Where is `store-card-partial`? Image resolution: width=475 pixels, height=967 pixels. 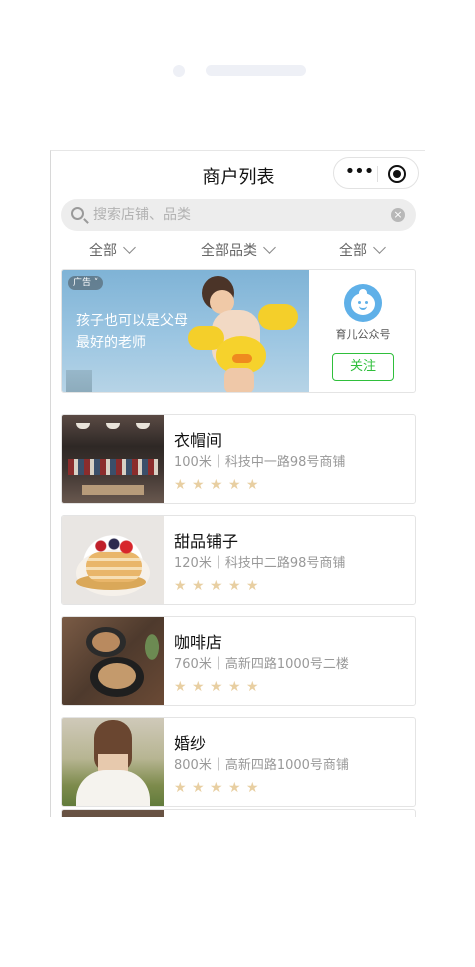 store-card-partial is located at coordinates (238, 813).